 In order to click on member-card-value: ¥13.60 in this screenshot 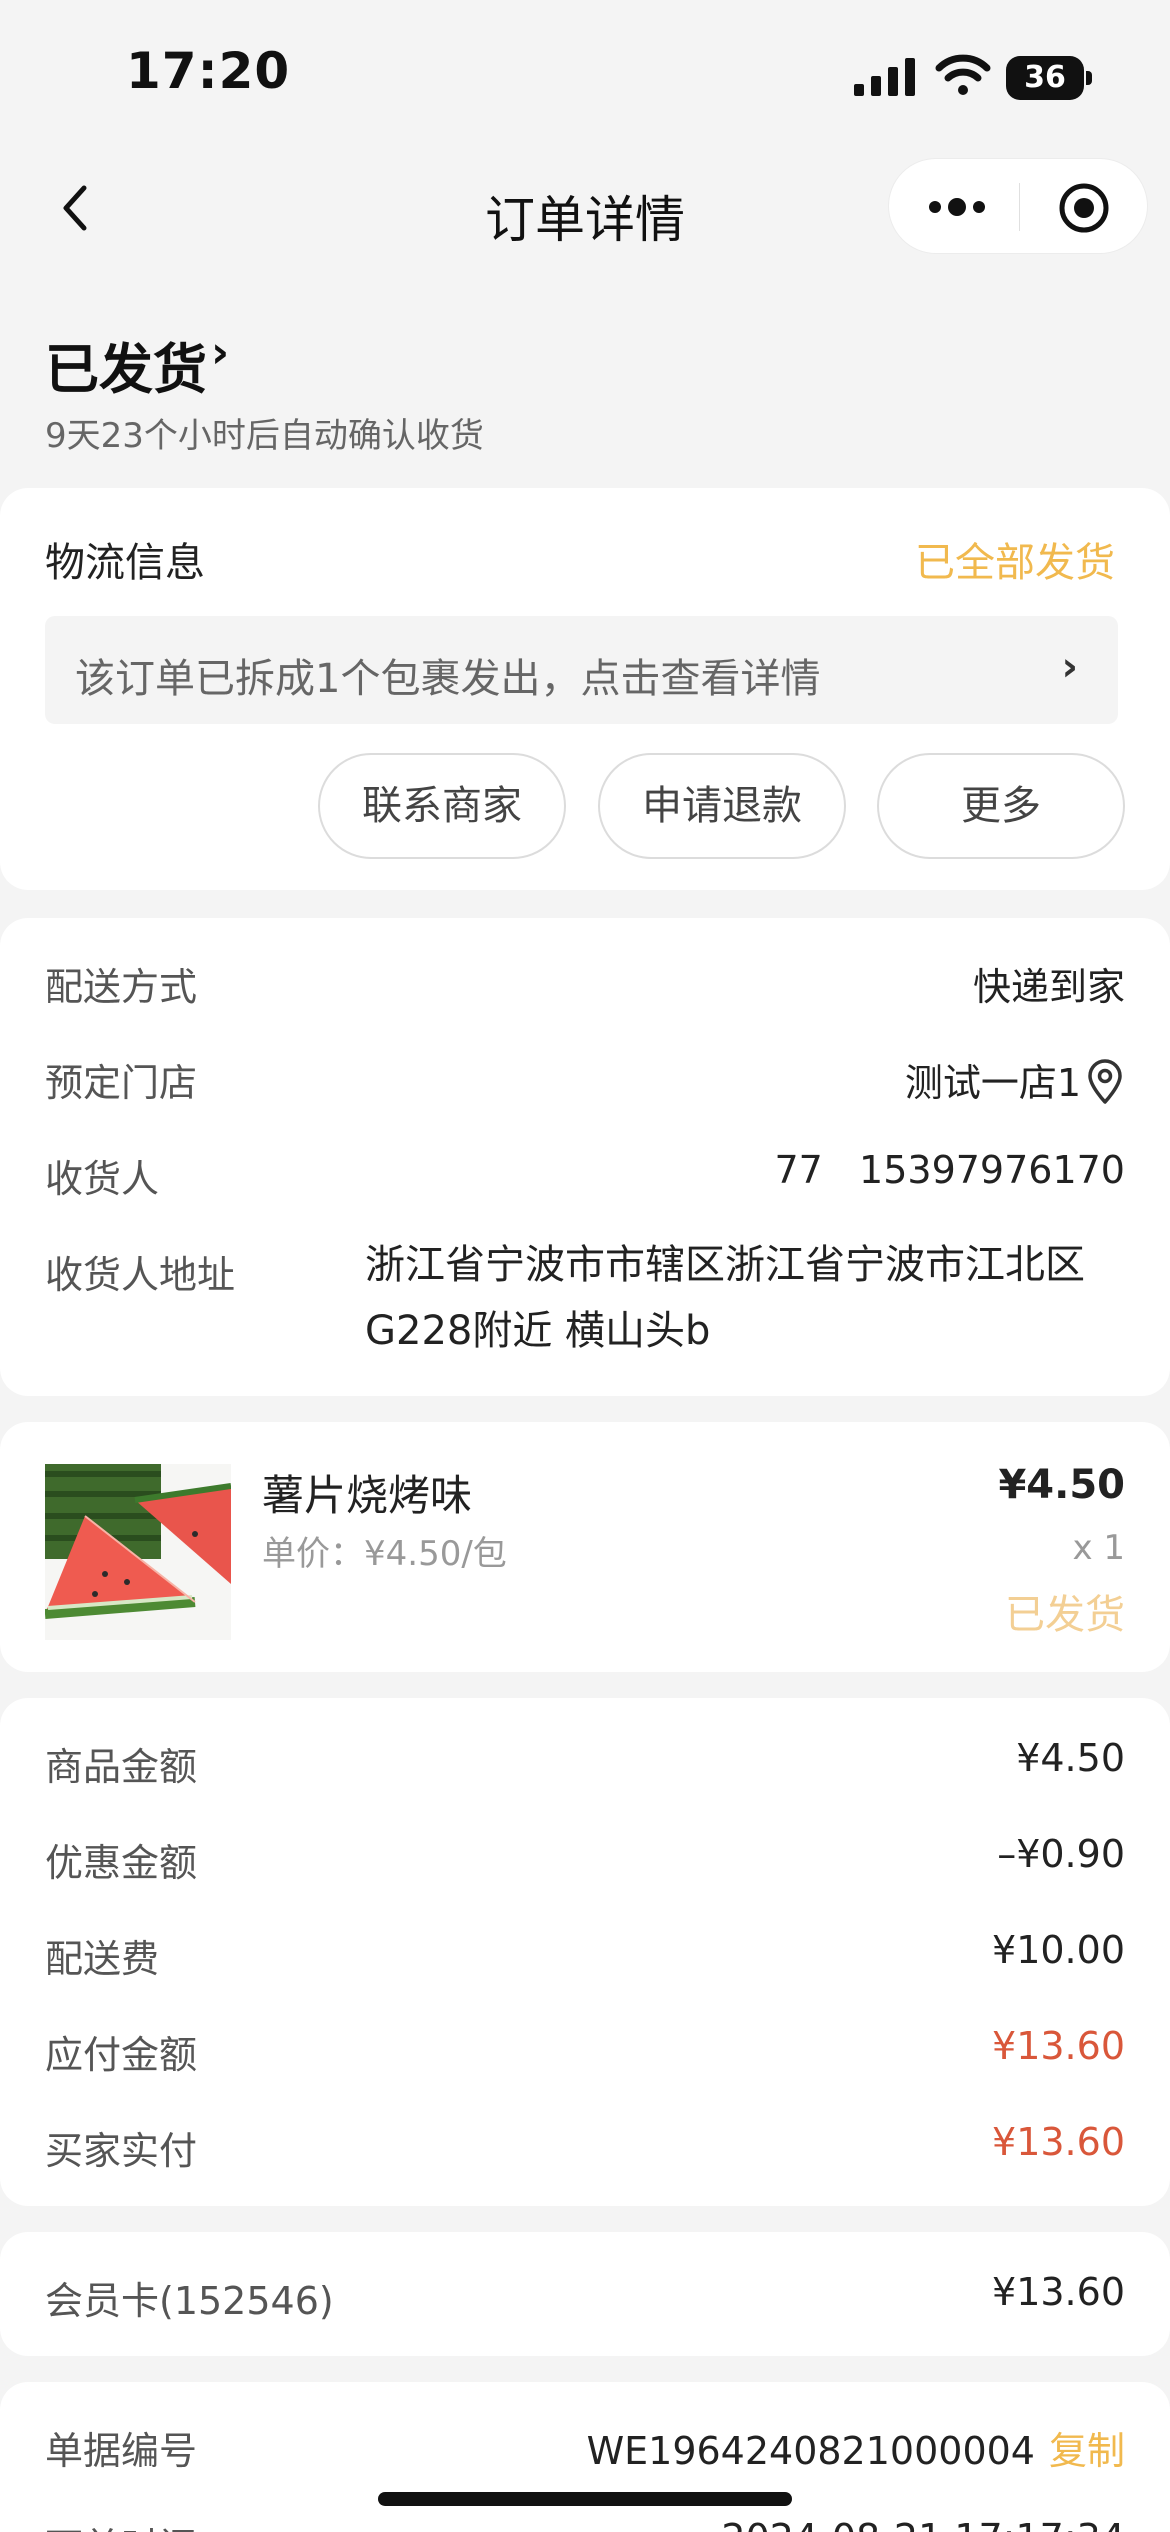, I will do `click(1058, 2292)`.